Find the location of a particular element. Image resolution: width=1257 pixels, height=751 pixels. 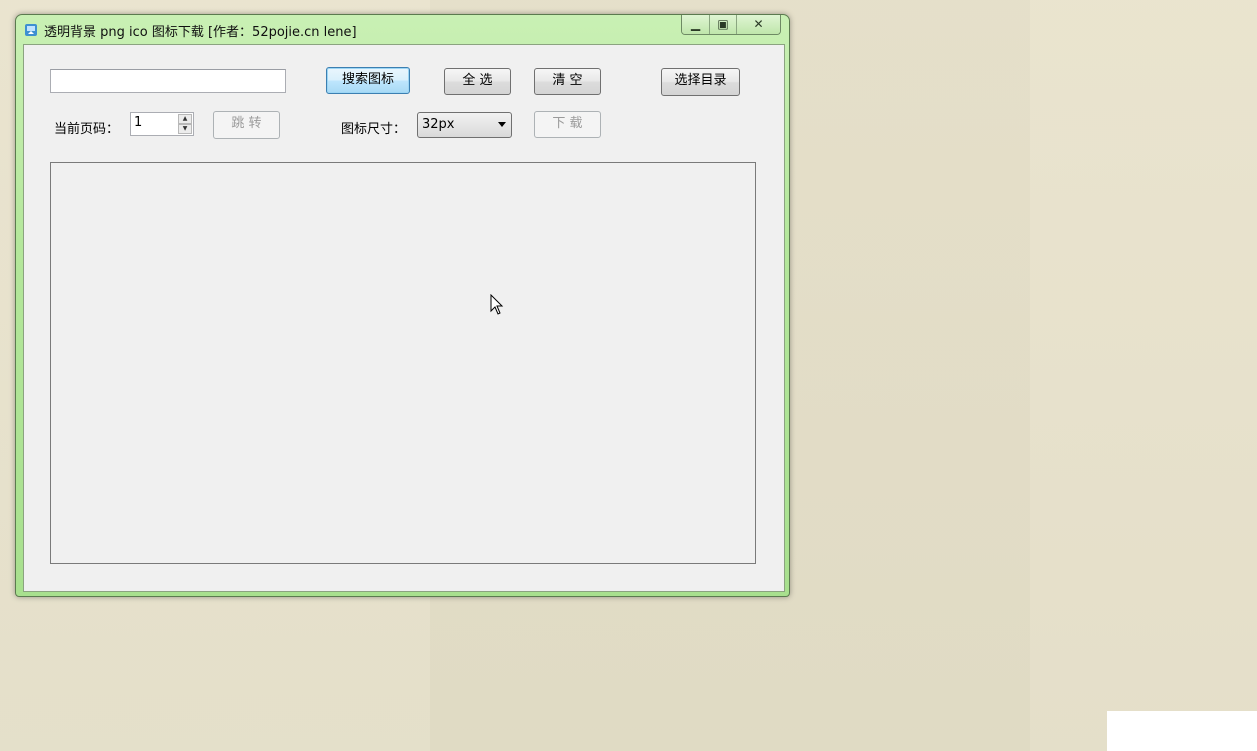

step-down-icon: ▼ is located at coordinates (185, 129).